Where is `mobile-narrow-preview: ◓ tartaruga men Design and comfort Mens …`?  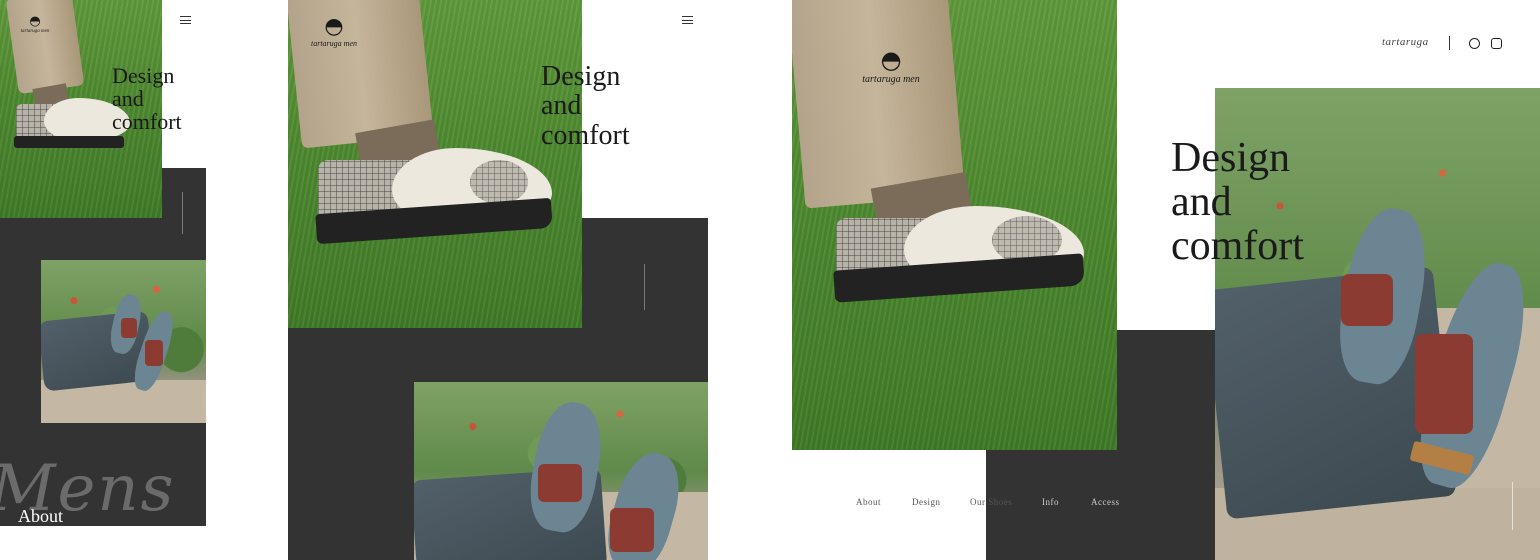 mobile-narrow-preview: ◓ tartaruga men Design and comfort Mens … is located at coordinates (103, 280).